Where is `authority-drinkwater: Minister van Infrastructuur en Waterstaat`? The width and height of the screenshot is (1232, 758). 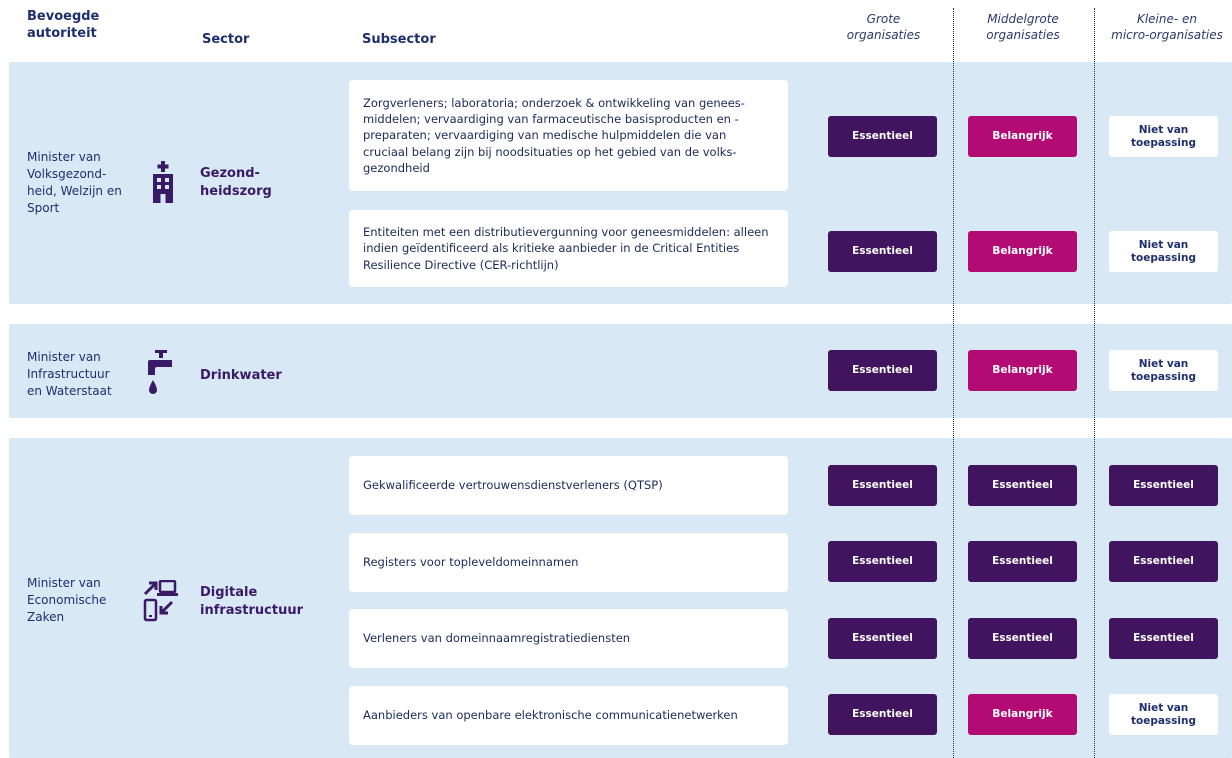 authority-drinkwater: Minister van Infrastructuur en Waterstaat is located at coordinates (69, 374).